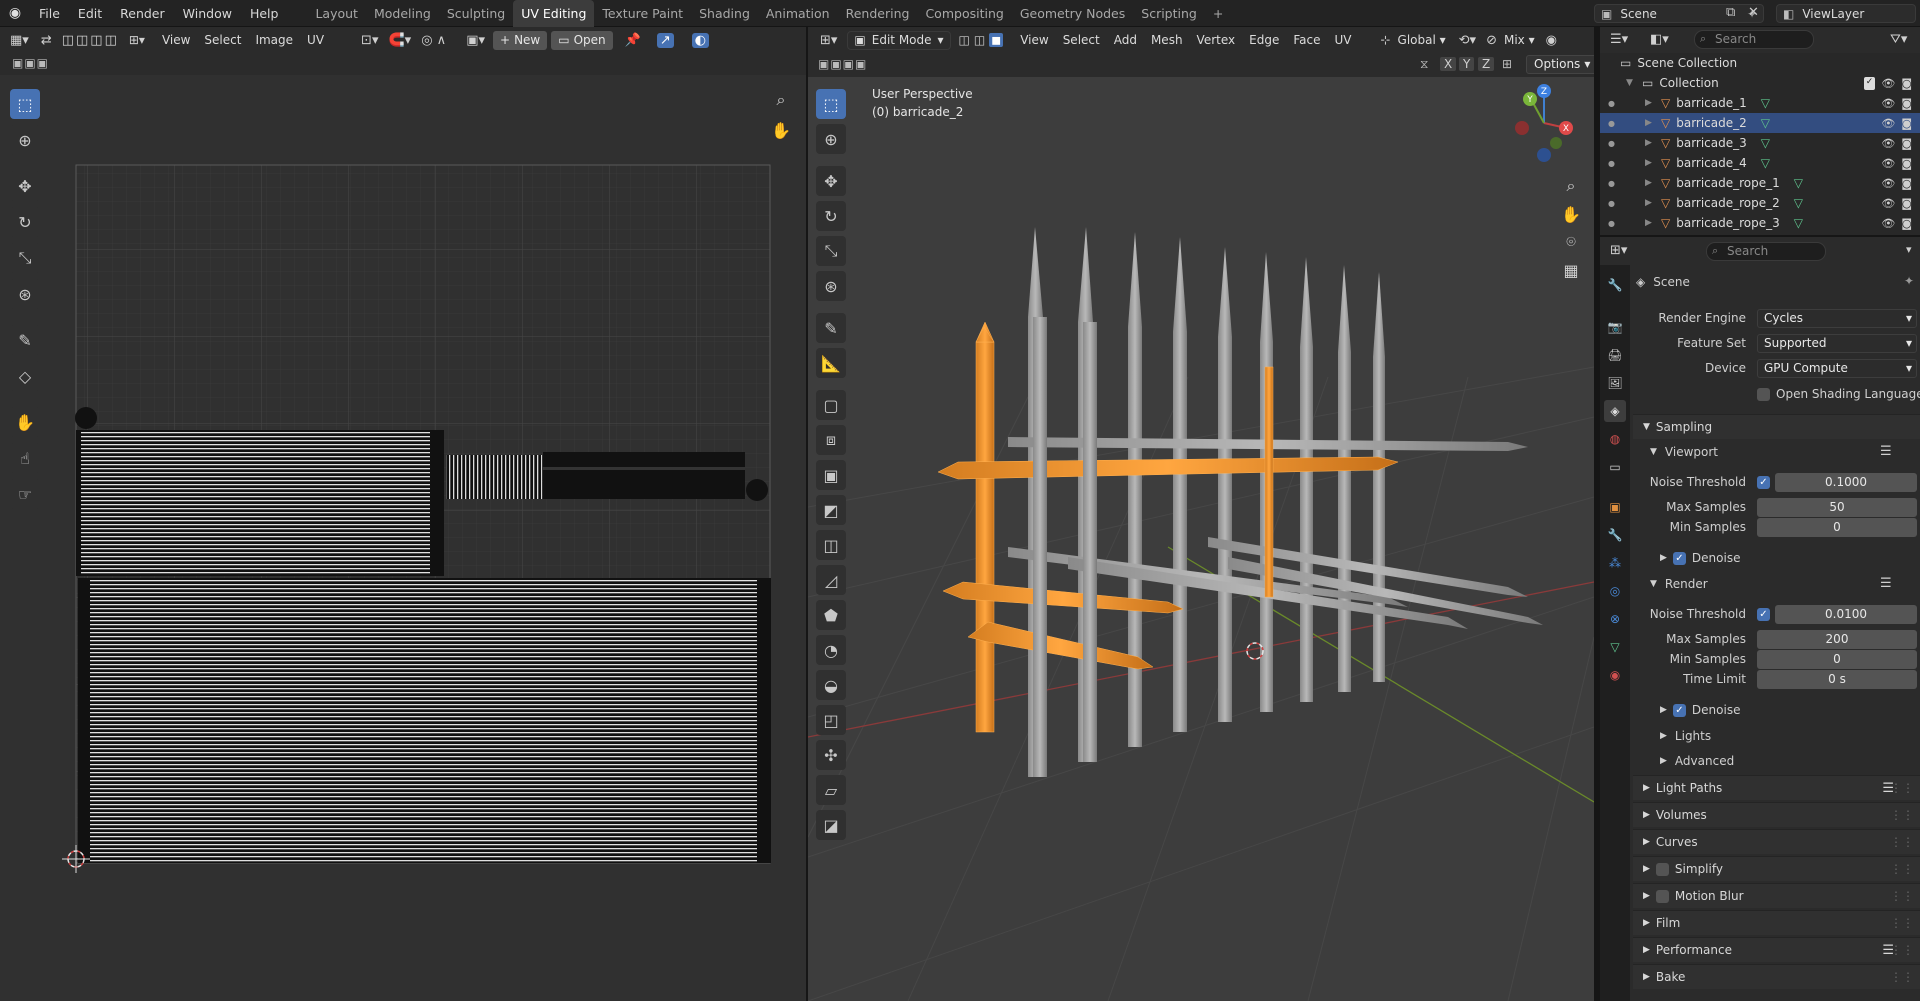 This screenshot has height=1001, width=1920. What do you see at coordinates (1507, 64) in the screenshot?
I see `auto-merge-icon: ⊞` at bounding box center [1507, 64].